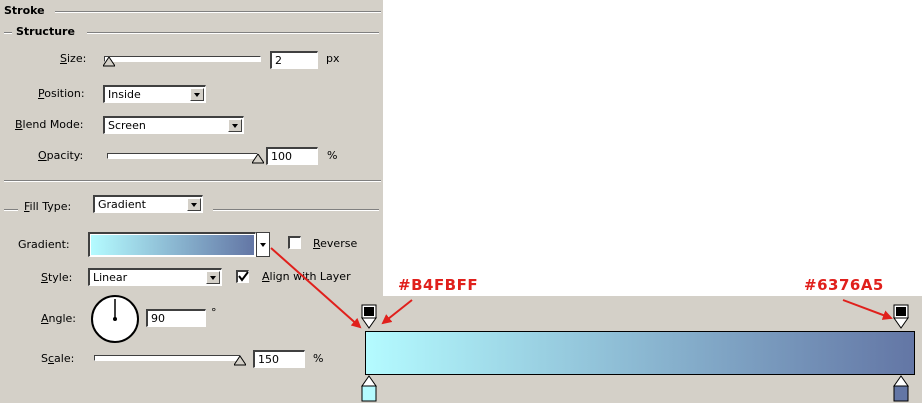 This screenshot has width=922, height=403. What do you see at coordinates (369, 389) in the screenshot?
I see `start-color-stop-icon` at bounding box center [369, 389].